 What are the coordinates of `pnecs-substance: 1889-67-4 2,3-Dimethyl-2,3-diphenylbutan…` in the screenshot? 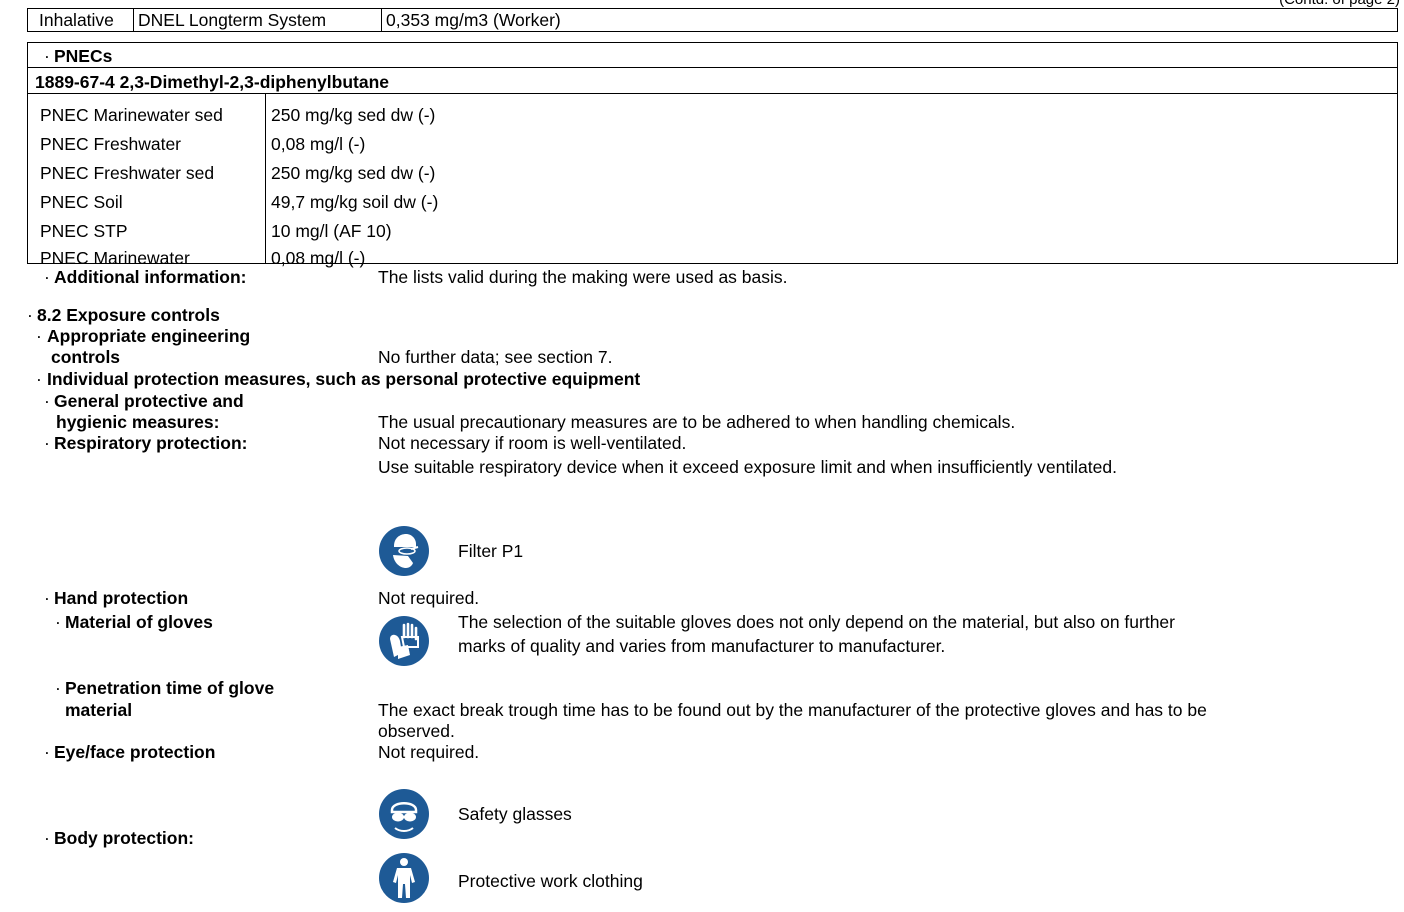 It's located at (212, 82).